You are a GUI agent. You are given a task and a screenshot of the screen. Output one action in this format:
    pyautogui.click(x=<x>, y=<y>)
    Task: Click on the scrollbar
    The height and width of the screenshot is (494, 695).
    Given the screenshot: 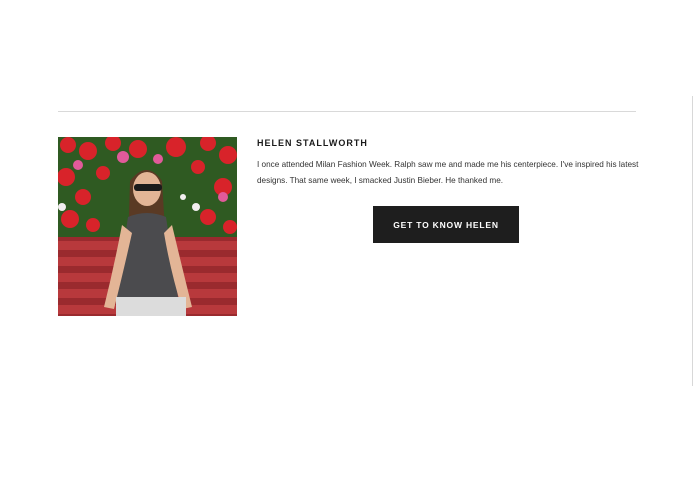 What is the action you would take?
    pyautogui.click(x=692, y=241)
    